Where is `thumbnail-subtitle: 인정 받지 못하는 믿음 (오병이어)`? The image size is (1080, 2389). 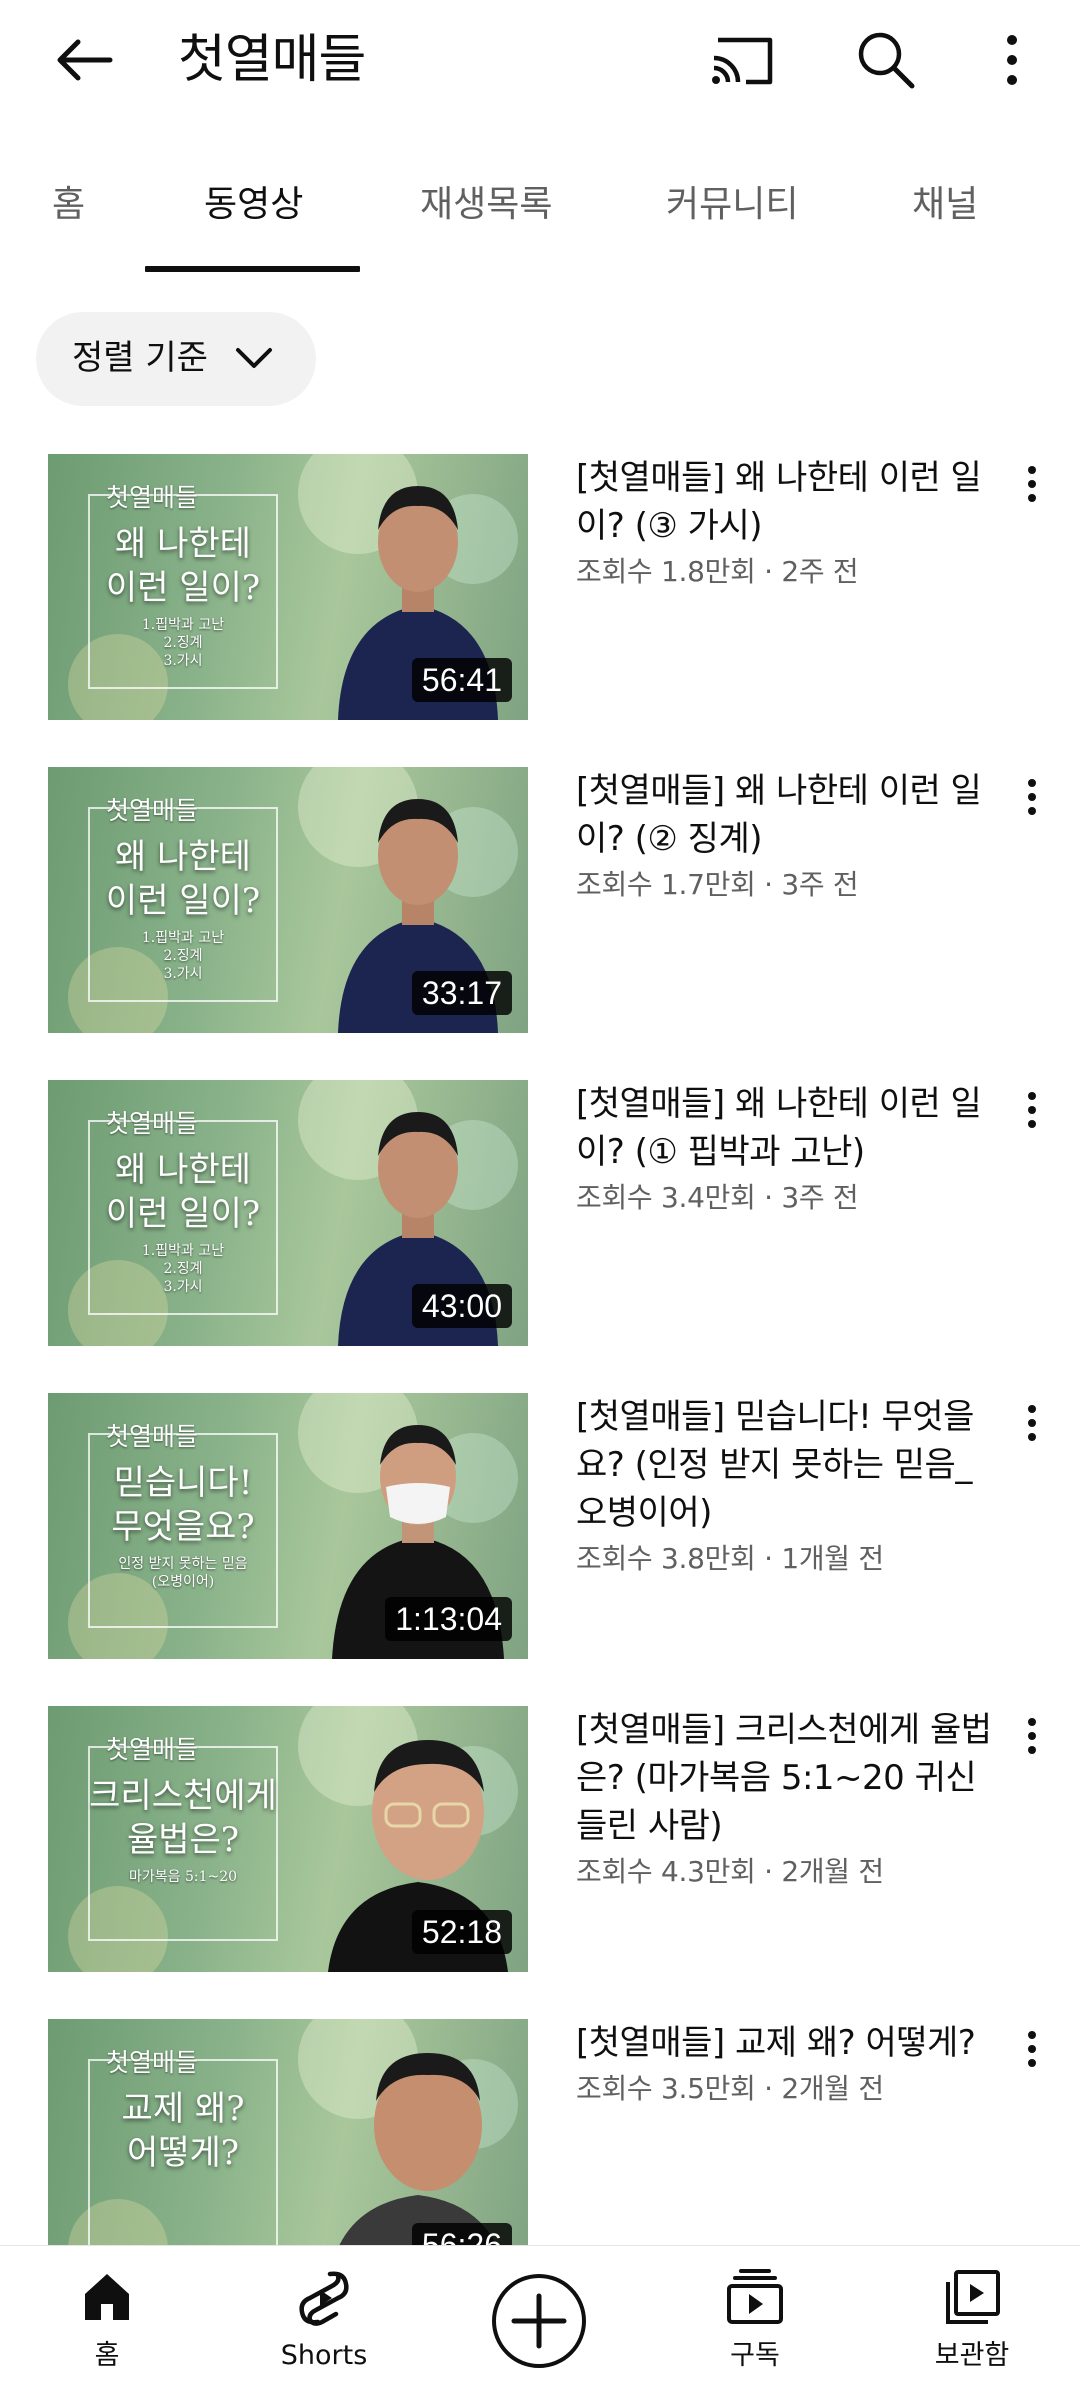 thumbnail-subtitle: 인정 받지 못하는 믿음 (오병이어) is located at coordinates (183, 1573).